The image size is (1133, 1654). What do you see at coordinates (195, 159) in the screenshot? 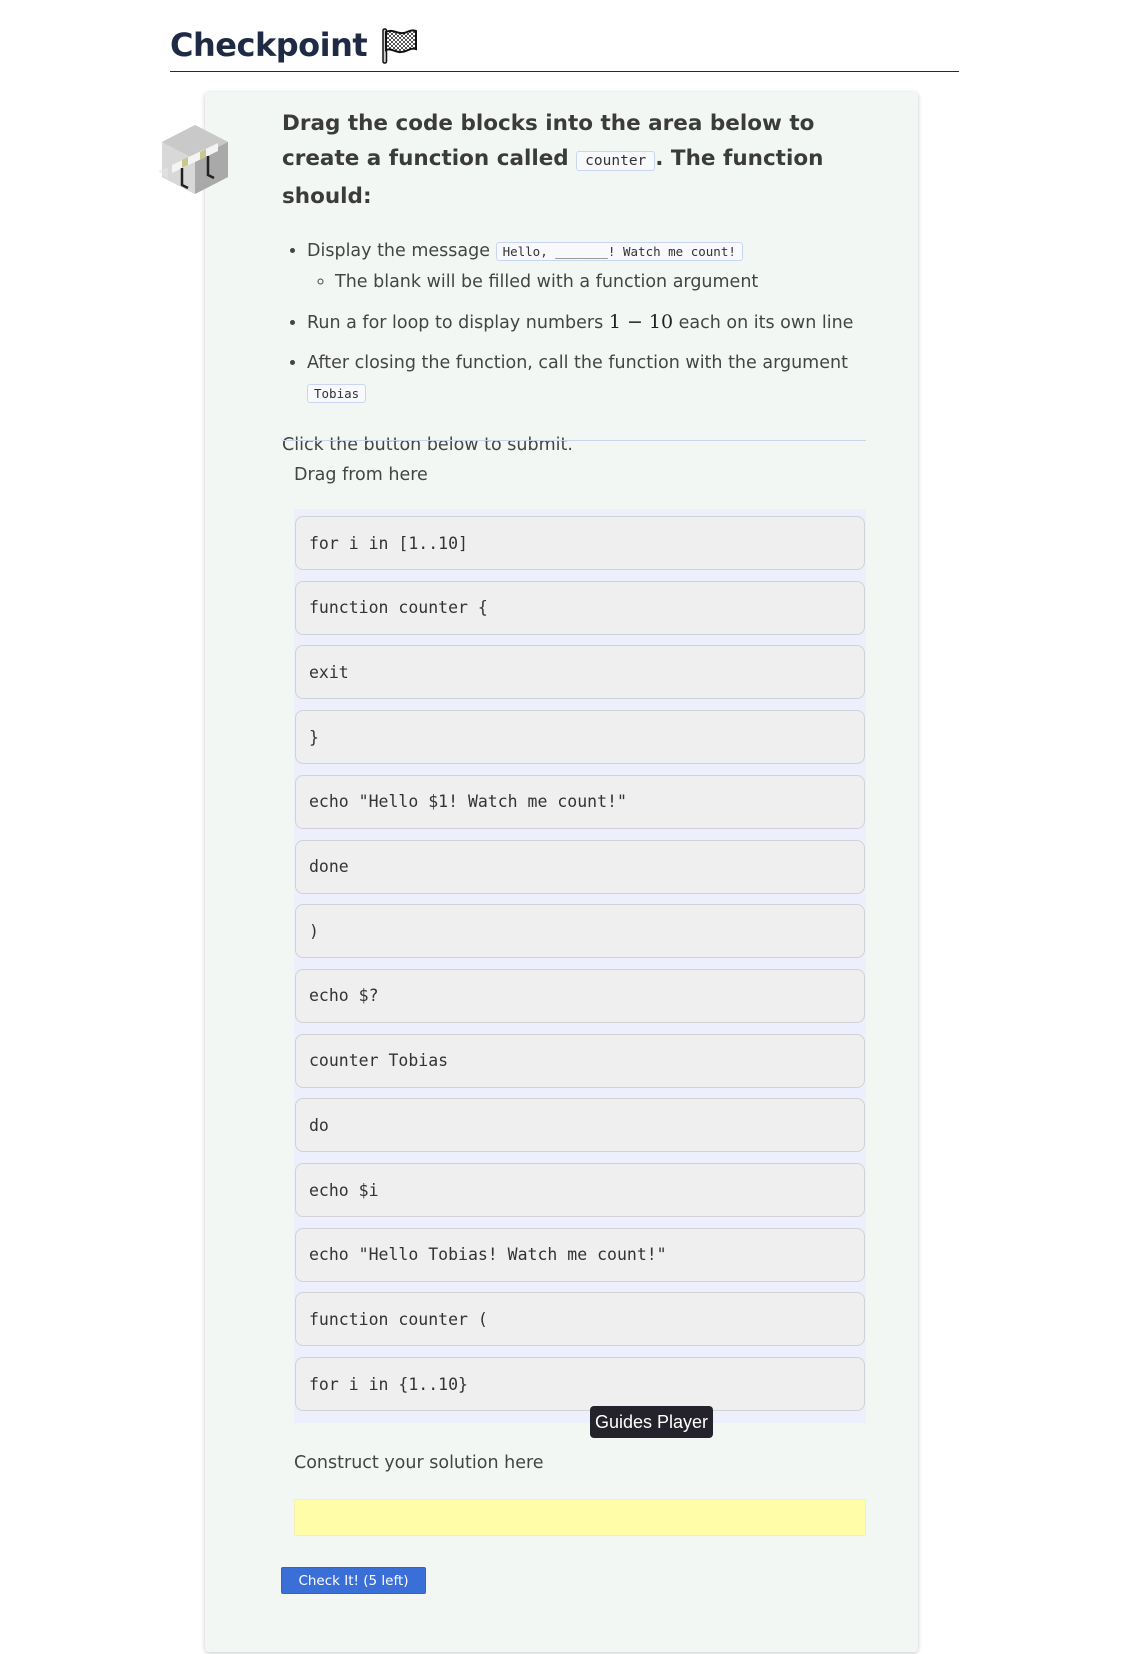
I see `hurdle-icon` at bounding box center [195, 159].